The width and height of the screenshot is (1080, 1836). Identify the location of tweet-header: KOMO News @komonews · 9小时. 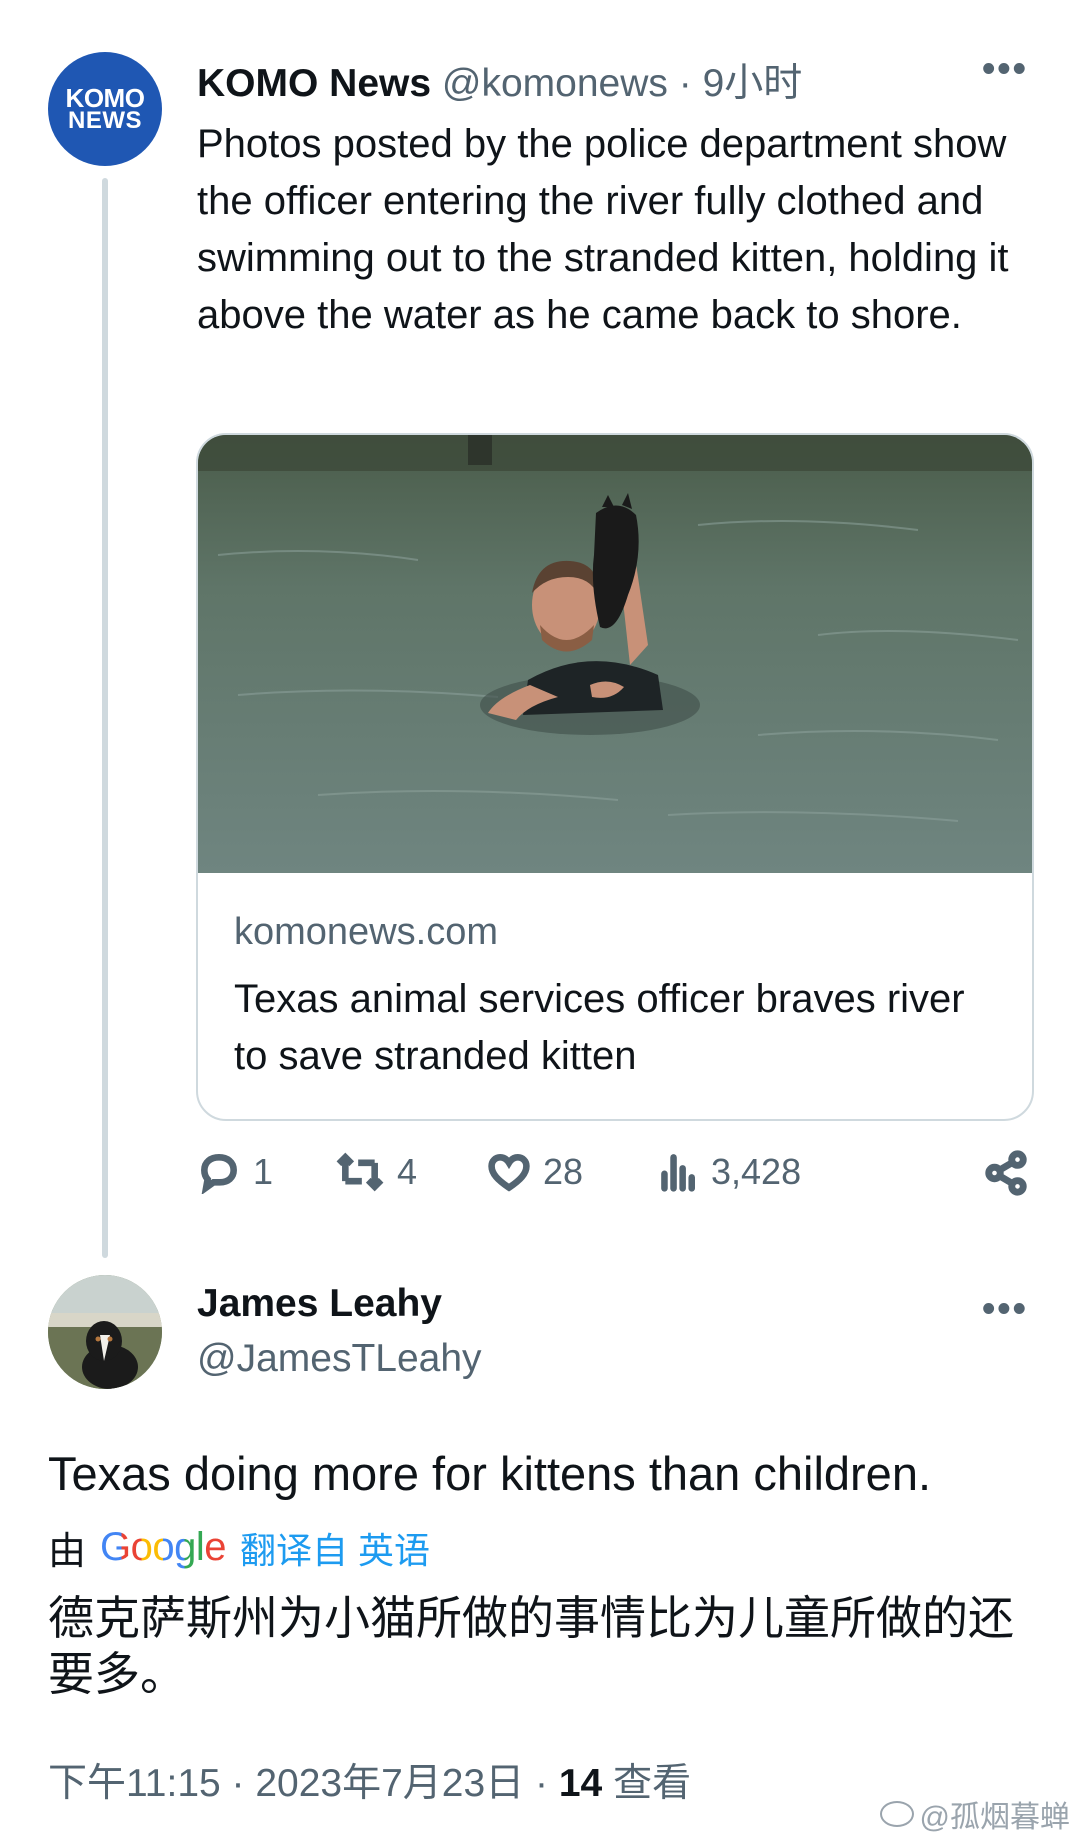
(499, 80).